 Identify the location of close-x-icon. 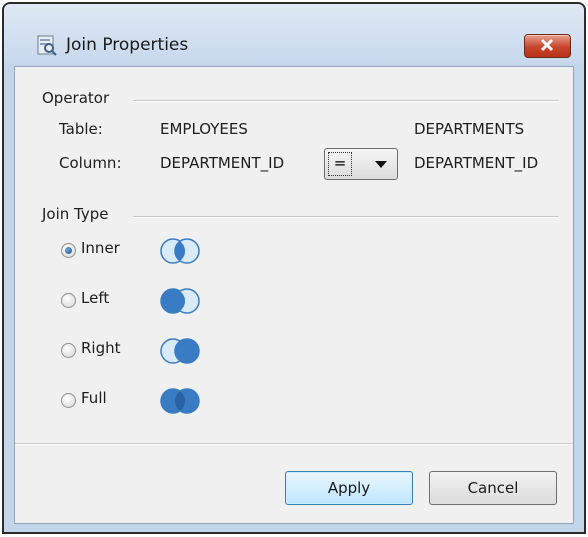
(547, 45).